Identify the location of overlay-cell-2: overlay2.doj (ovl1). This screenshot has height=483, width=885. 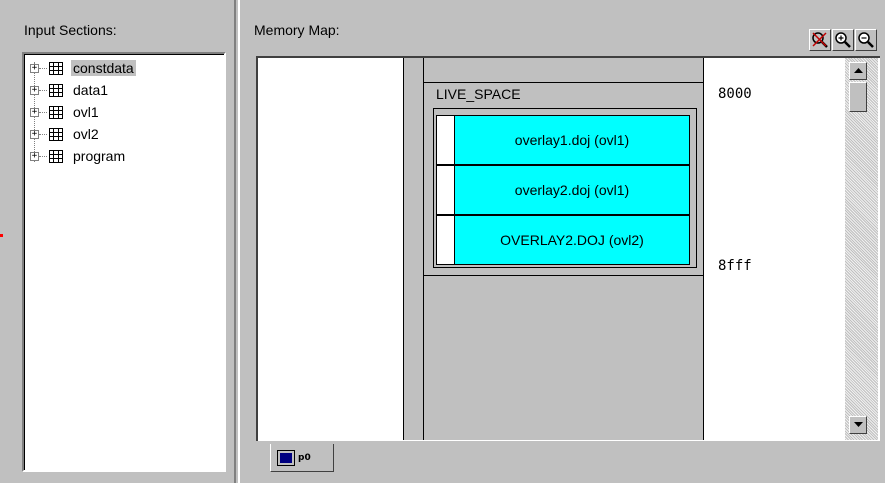
(572, 190).